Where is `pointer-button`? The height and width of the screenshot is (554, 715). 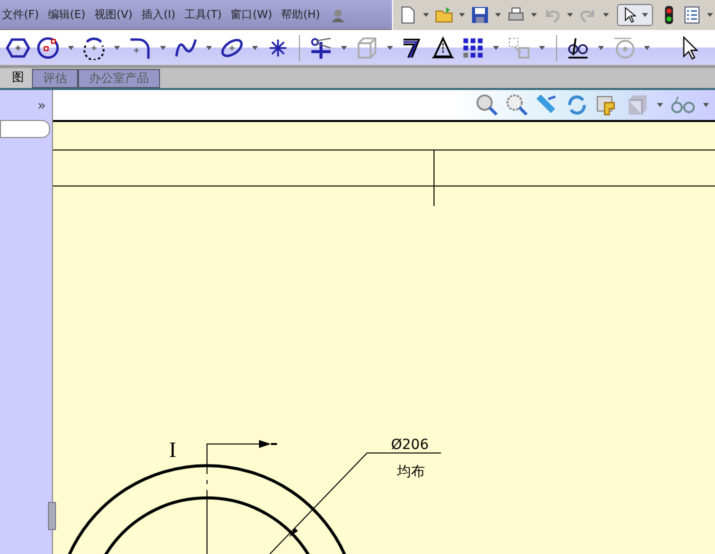 pointer-button is located at coordinates (635, 15).